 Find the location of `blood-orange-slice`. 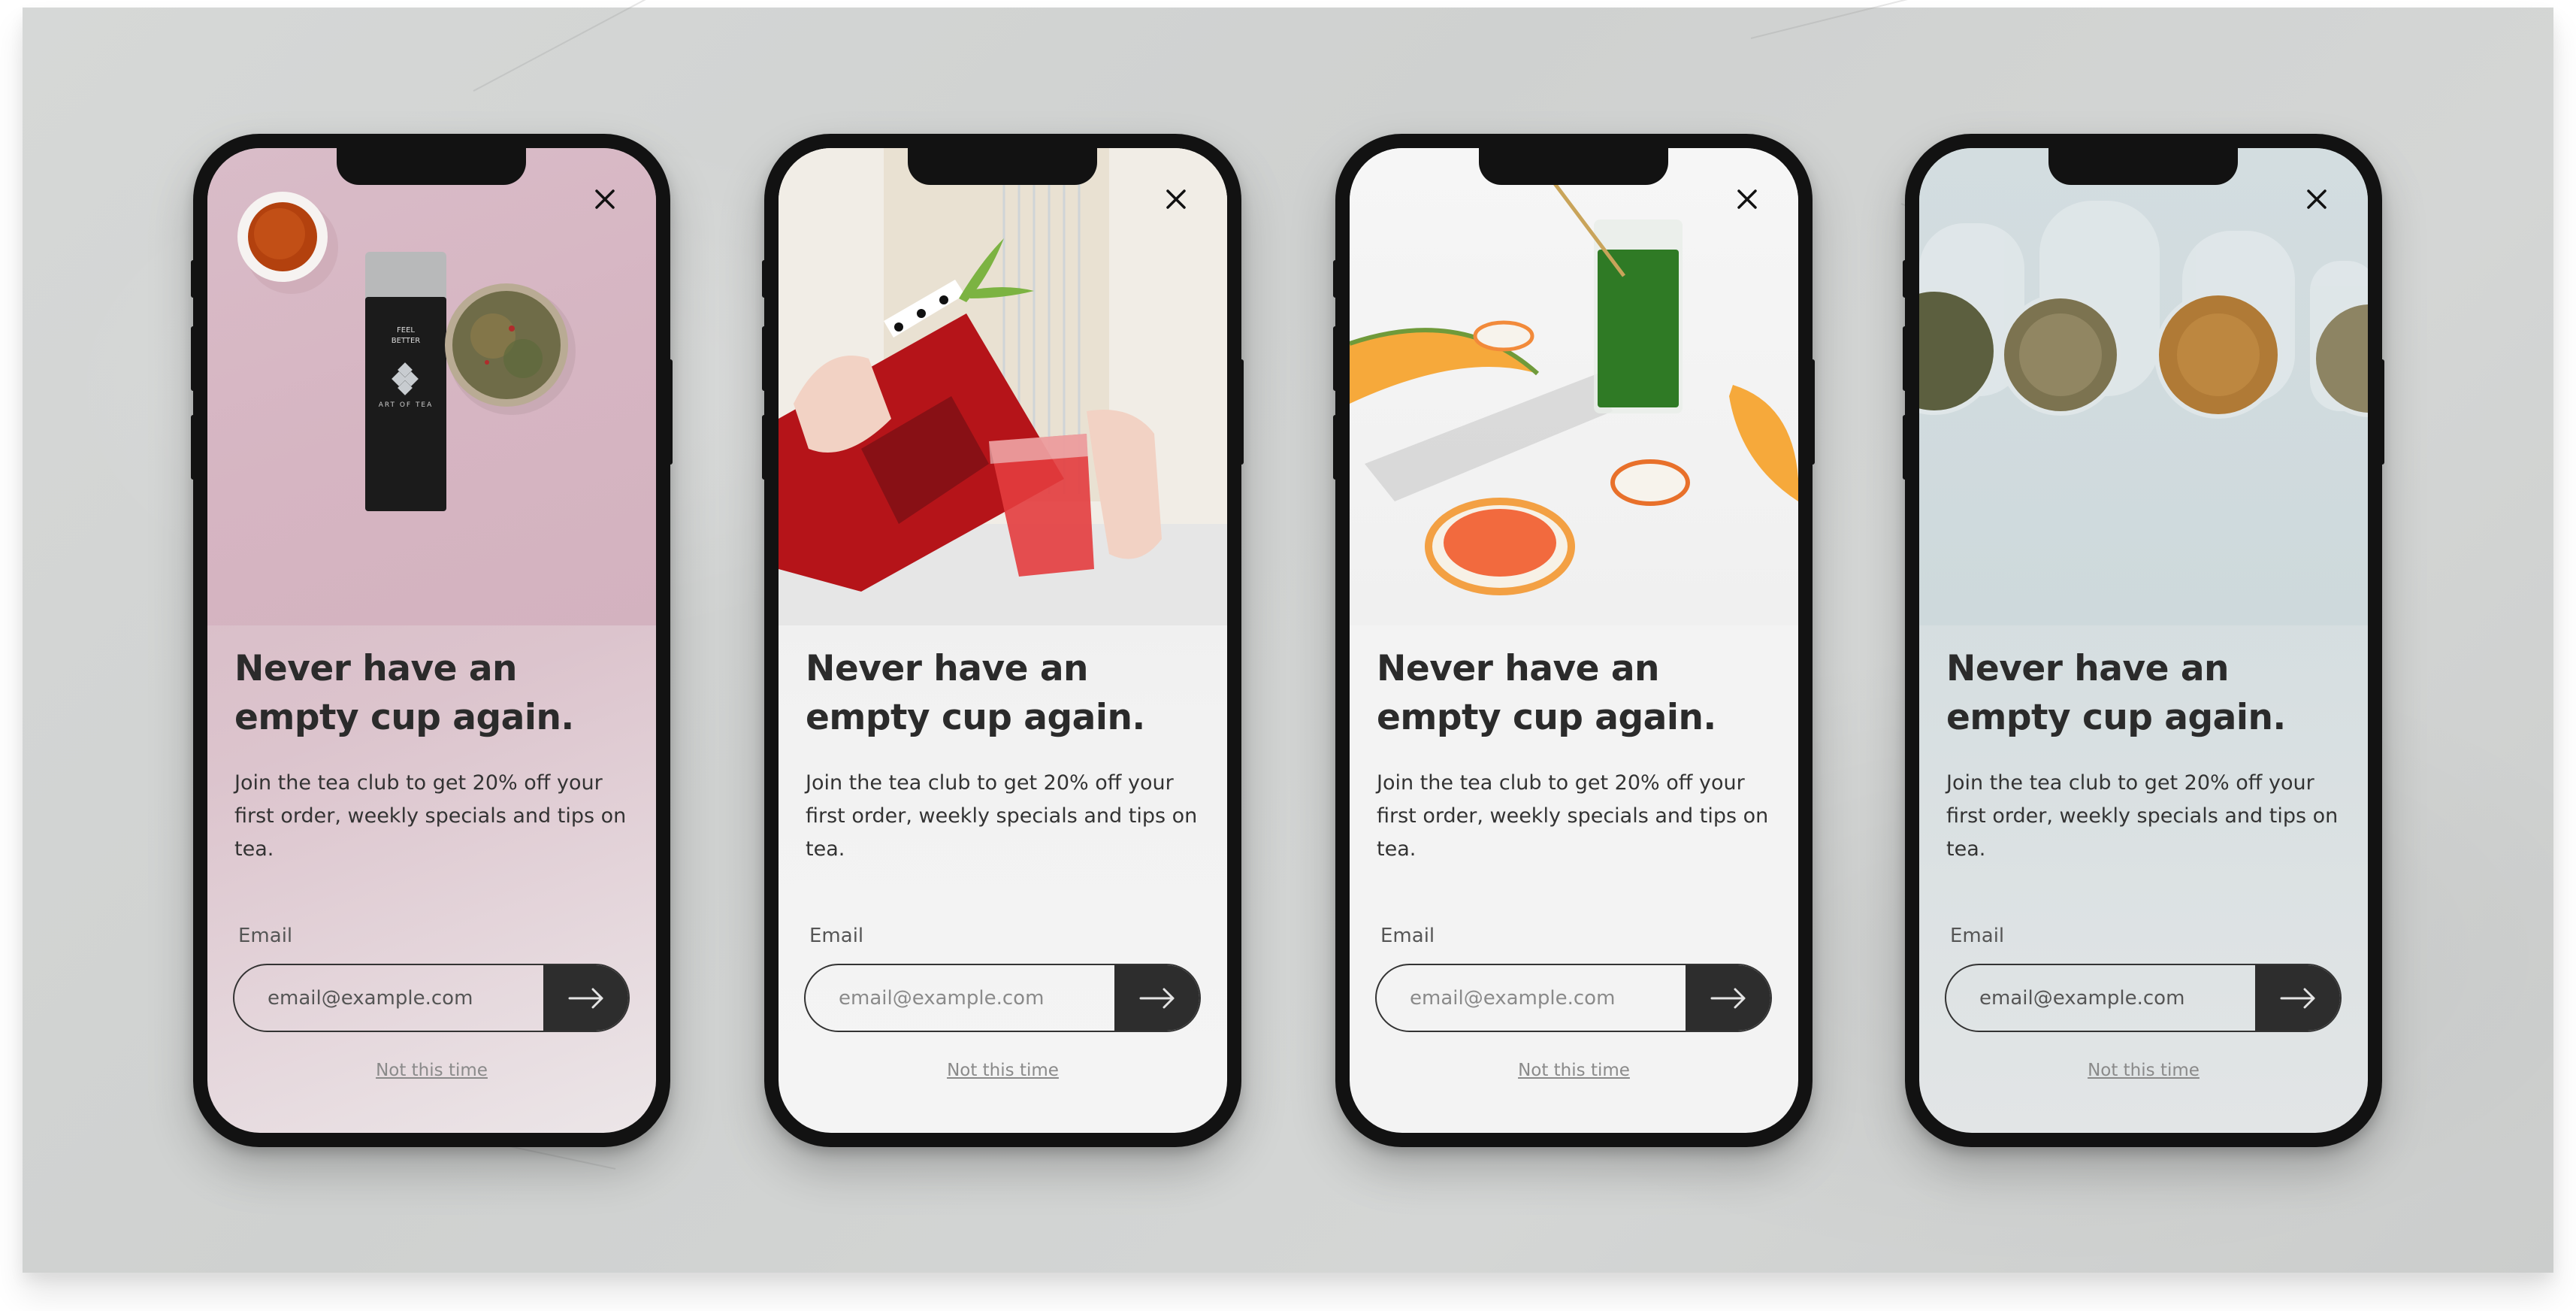

blood-orange-slice is located at coordinates (1650, 482).